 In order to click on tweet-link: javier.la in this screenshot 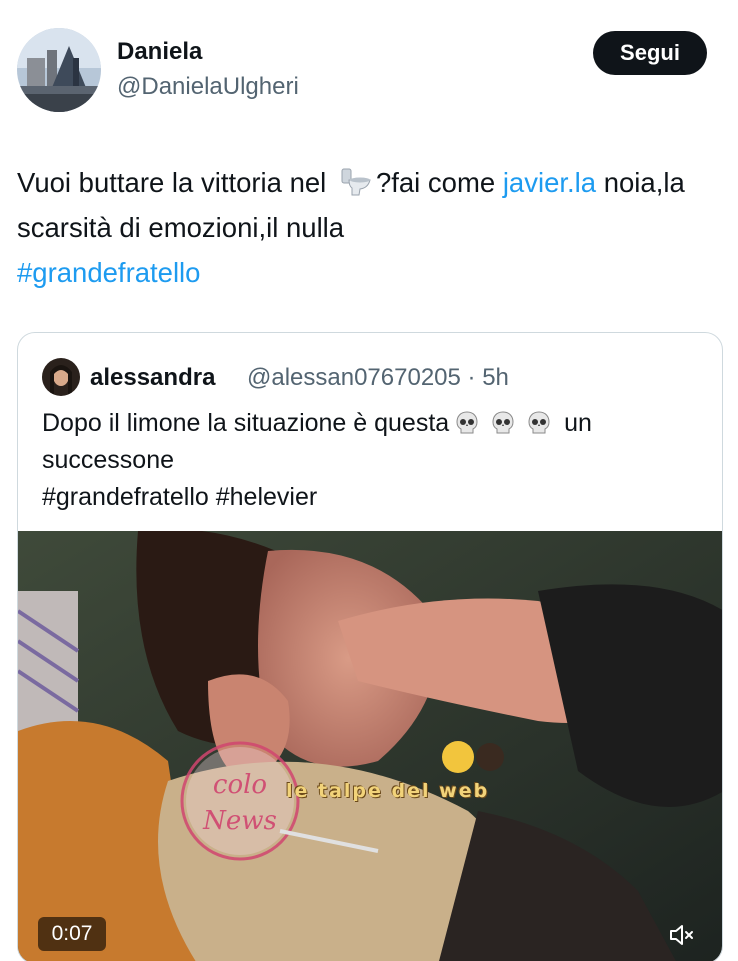, I will do `click(549, 182)`.